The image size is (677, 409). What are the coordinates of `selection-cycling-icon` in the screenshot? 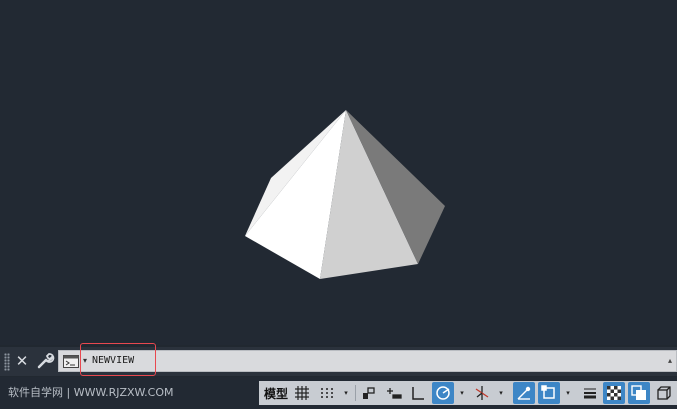 It's located at (639, 393).